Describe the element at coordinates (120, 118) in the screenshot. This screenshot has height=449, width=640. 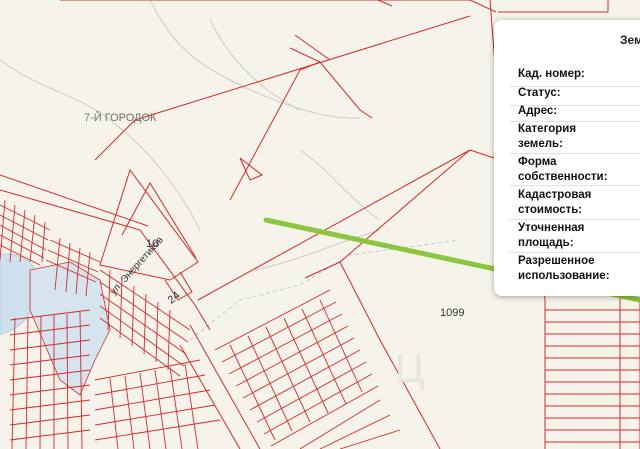
I see `place-label: 7-Й ГОРОДОК` at that location.